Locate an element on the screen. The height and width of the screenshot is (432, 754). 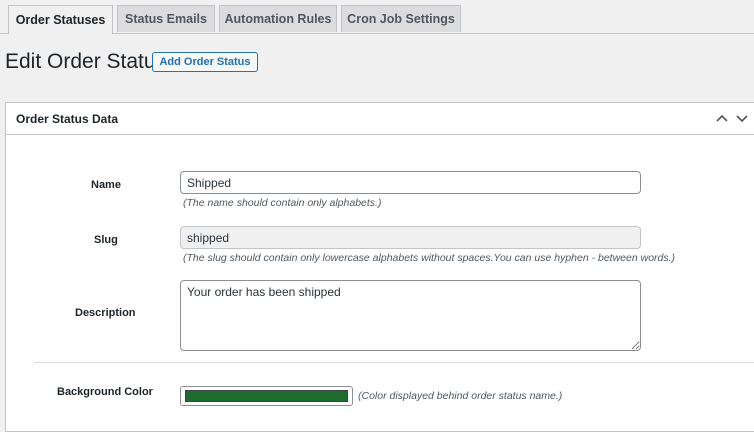
name-label: Name is located at coordinates (106, 185).